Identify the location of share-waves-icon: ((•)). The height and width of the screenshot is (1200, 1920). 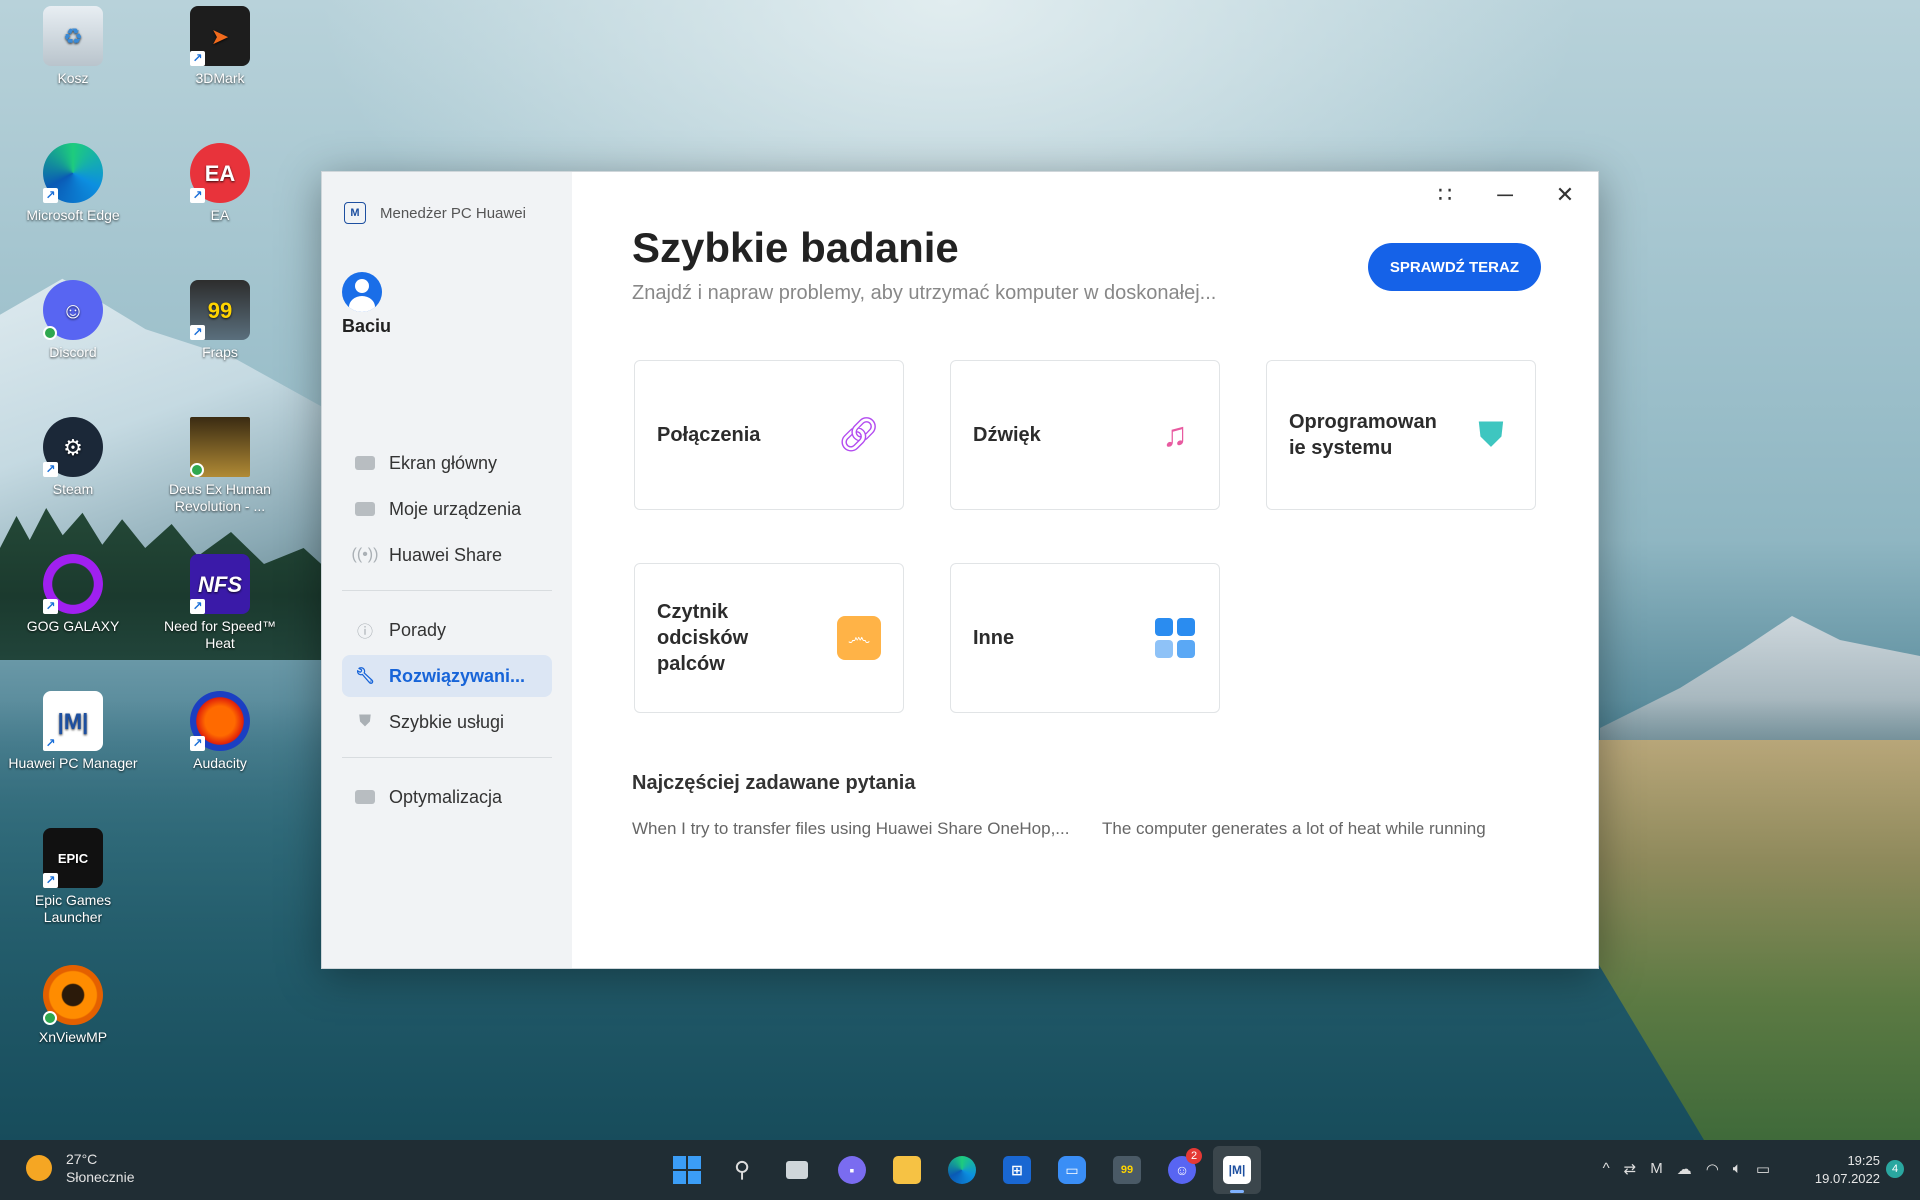
(365, 554).